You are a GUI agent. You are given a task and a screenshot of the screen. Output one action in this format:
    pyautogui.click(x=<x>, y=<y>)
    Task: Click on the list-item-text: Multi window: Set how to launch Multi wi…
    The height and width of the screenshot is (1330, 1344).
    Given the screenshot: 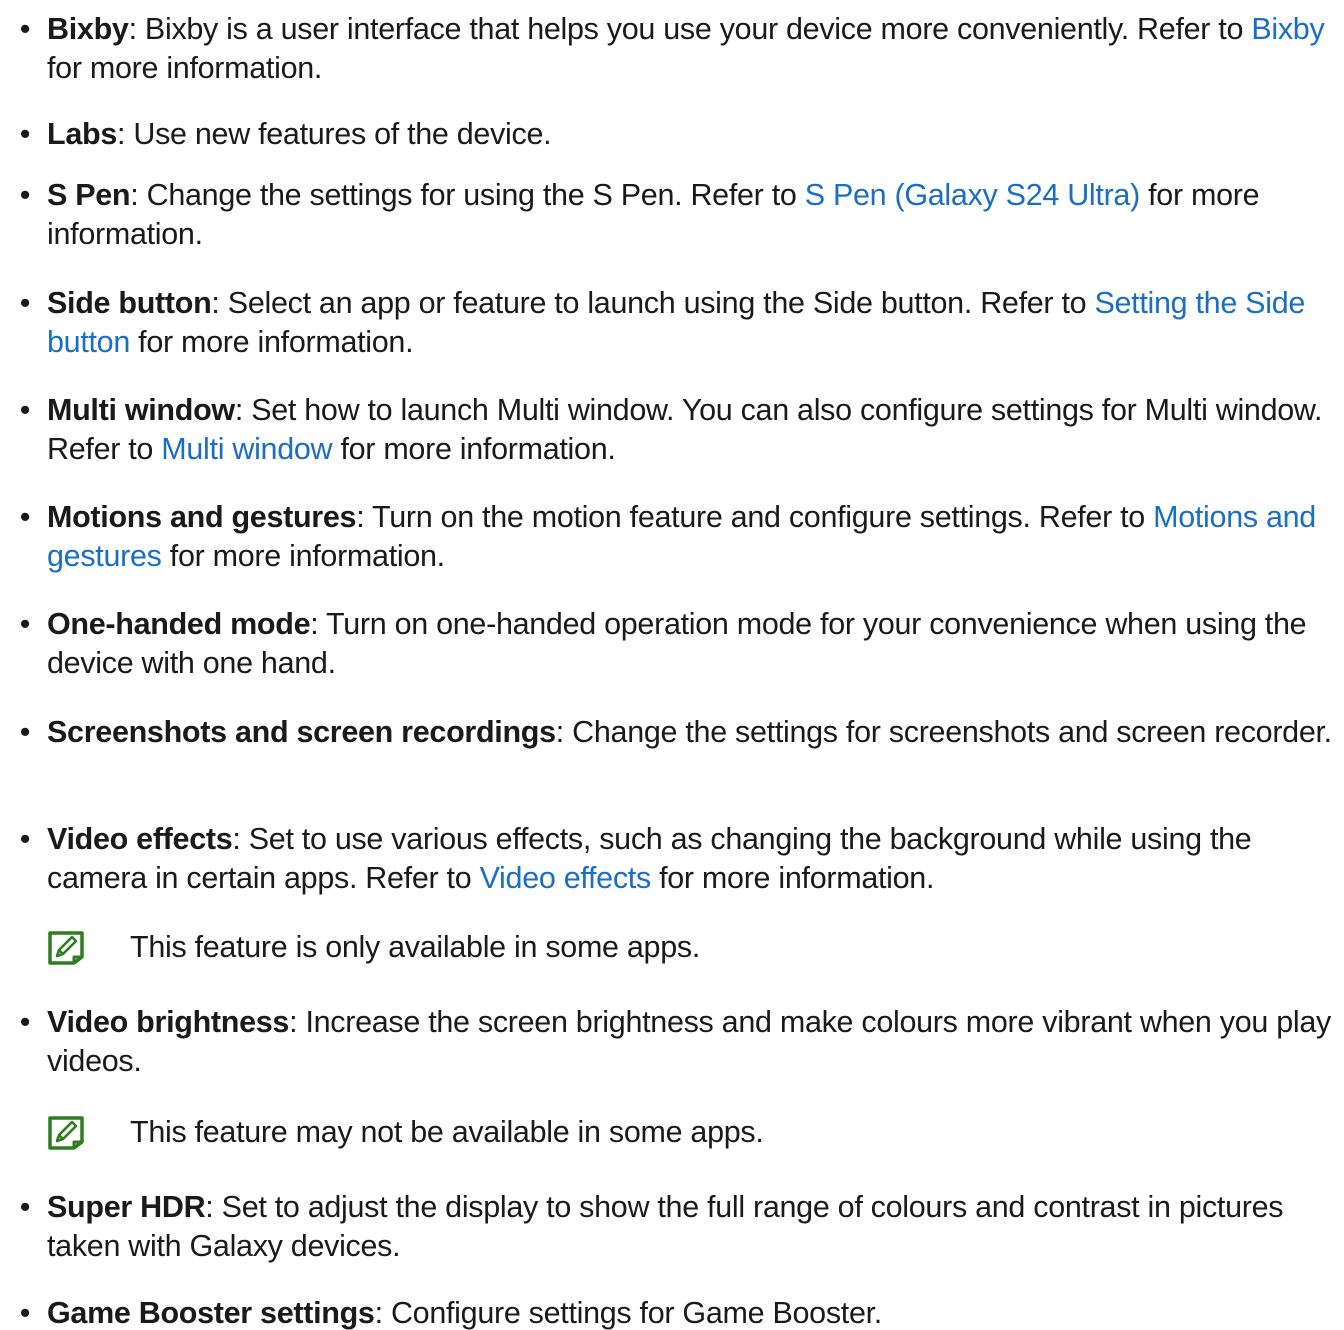 What is the action you would take?
    pyautogui.click(x=685, y=429)
    